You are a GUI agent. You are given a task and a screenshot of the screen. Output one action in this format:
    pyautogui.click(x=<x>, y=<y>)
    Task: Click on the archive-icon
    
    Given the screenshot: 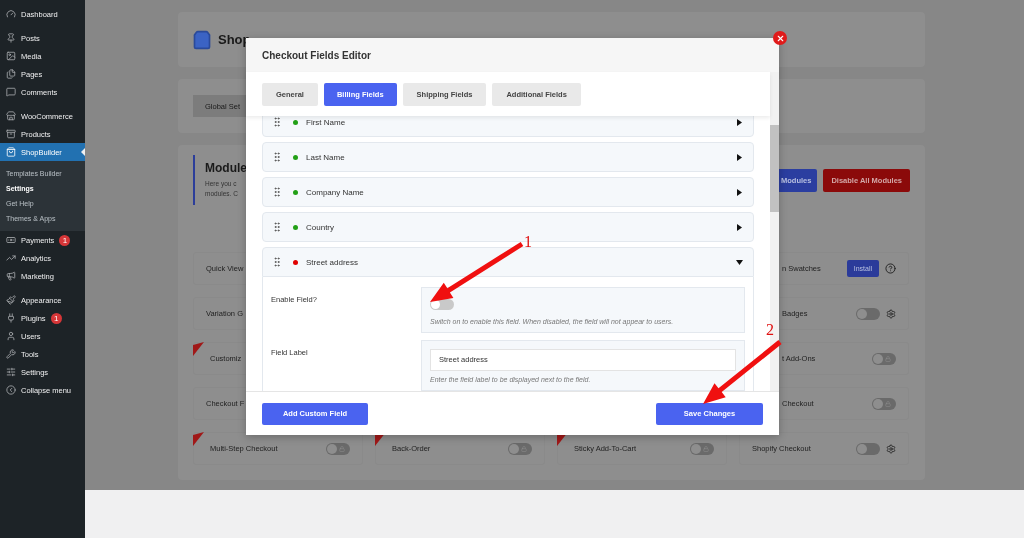 What is the action you would take?
    pyautogui.click(x=11, y=134)
    